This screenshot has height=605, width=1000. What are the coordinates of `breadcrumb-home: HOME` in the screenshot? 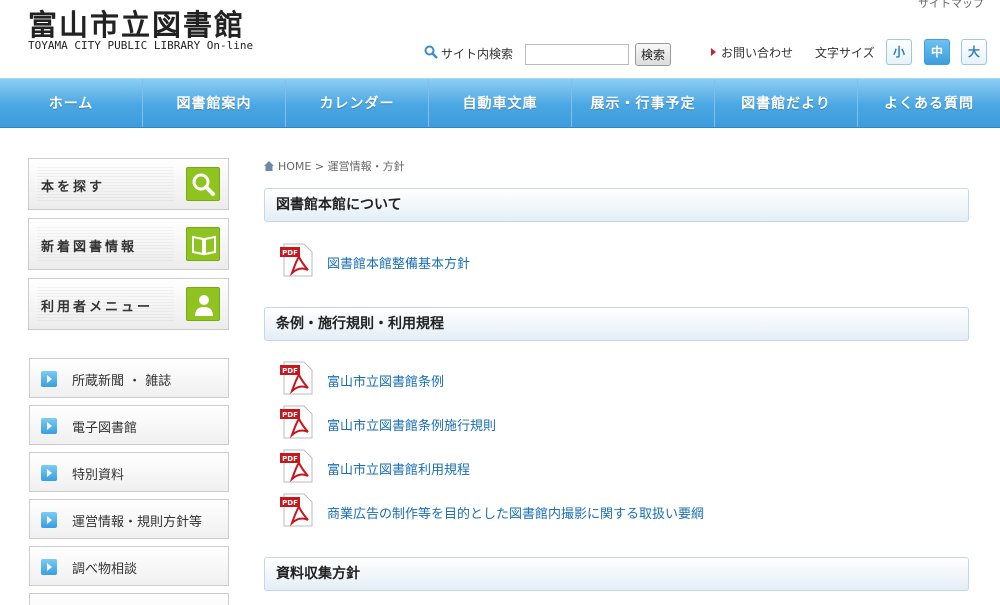 It's located at (294, 166).